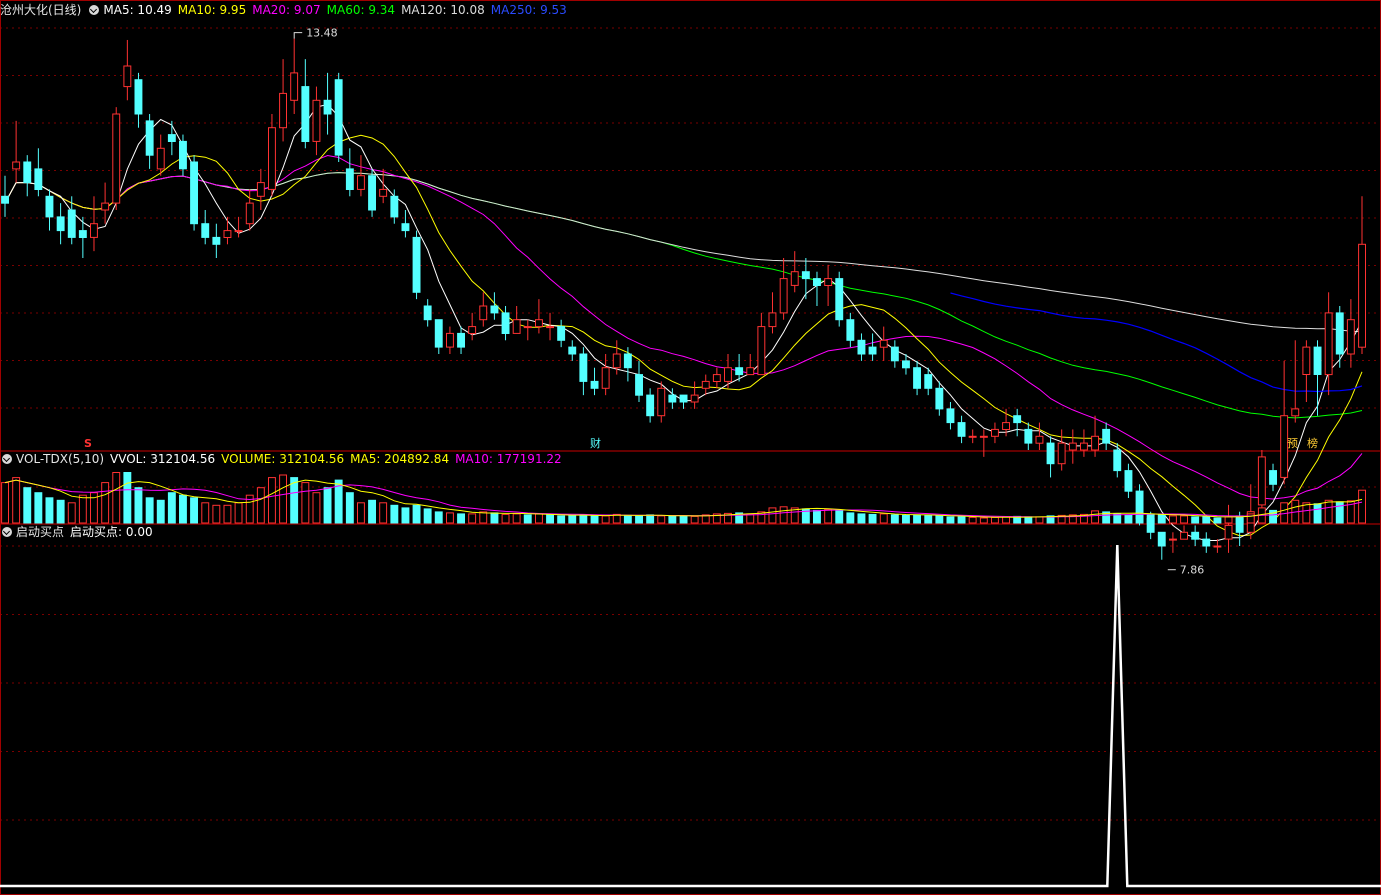  Describe the element at coordinates (1292, 443) in the screenshot. I see `marker-forecast: 预` at that location.